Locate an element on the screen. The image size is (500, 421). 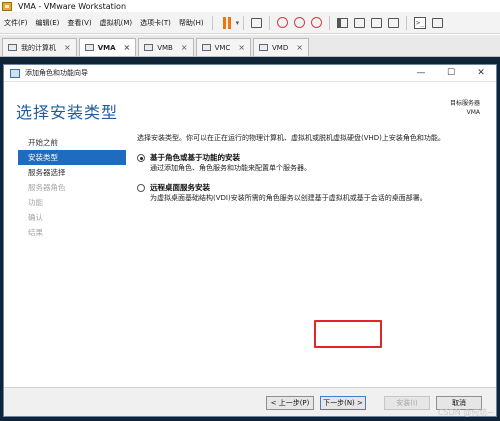
install-button: 安装(I) is located at coordinates (407, 403).